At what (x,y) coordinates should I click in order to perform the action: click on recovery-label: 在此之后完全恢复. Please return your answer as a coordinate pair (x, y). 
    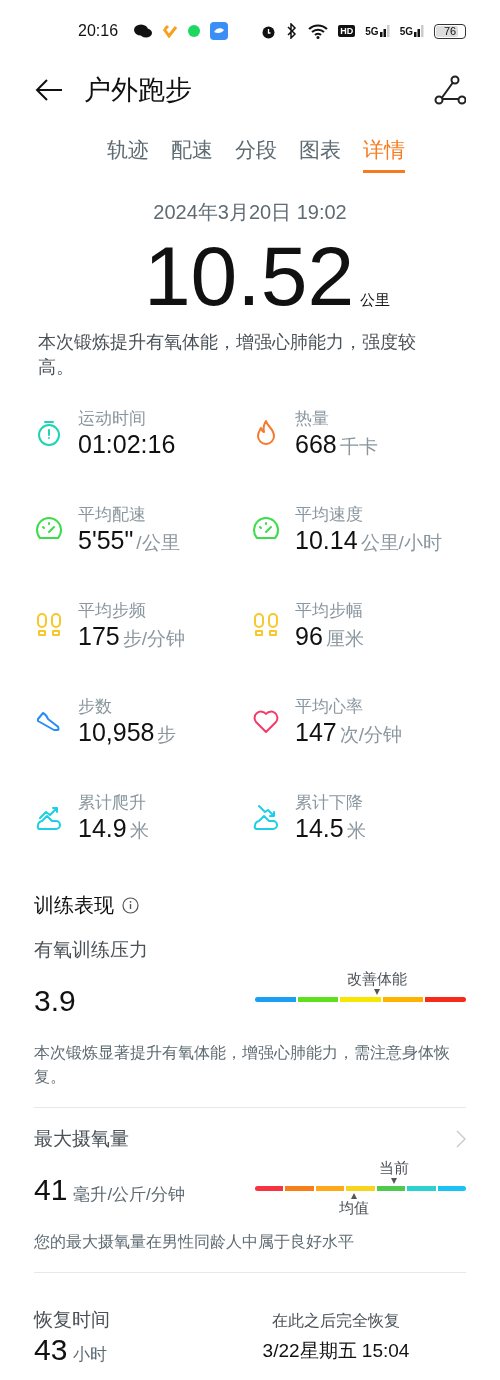
    Looking at the image, I should click on (336, 1320).